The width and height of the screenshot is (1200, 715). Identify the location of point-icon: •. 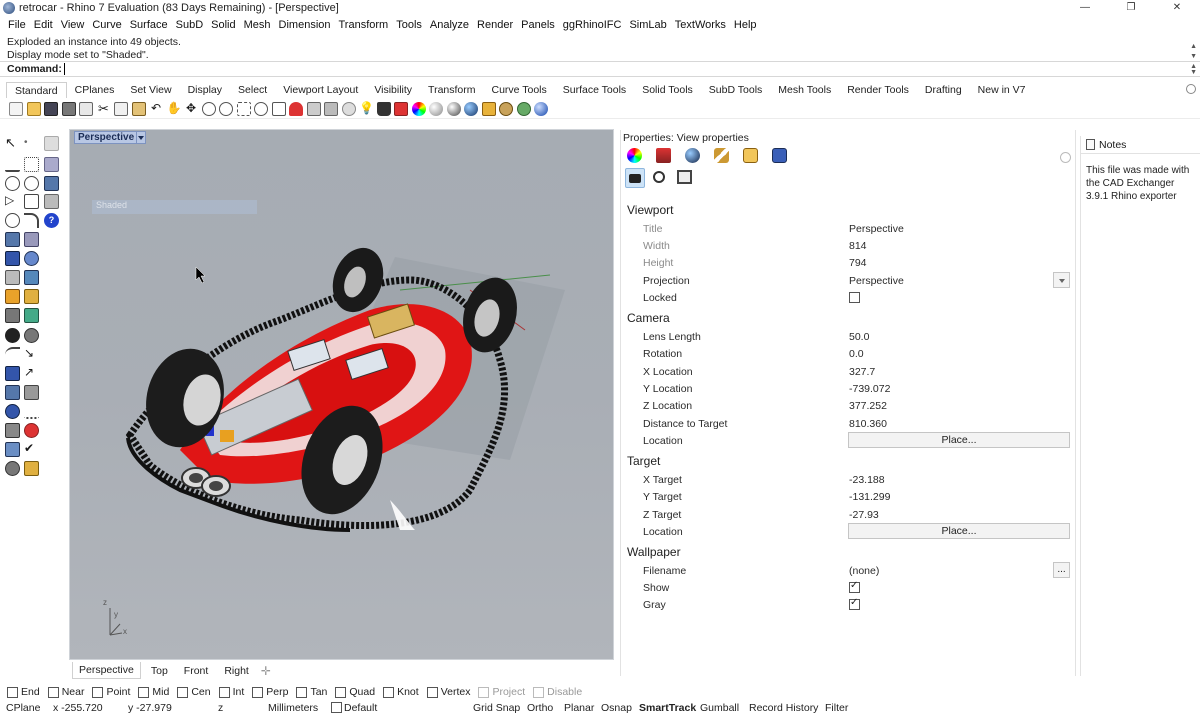
(31, 143).